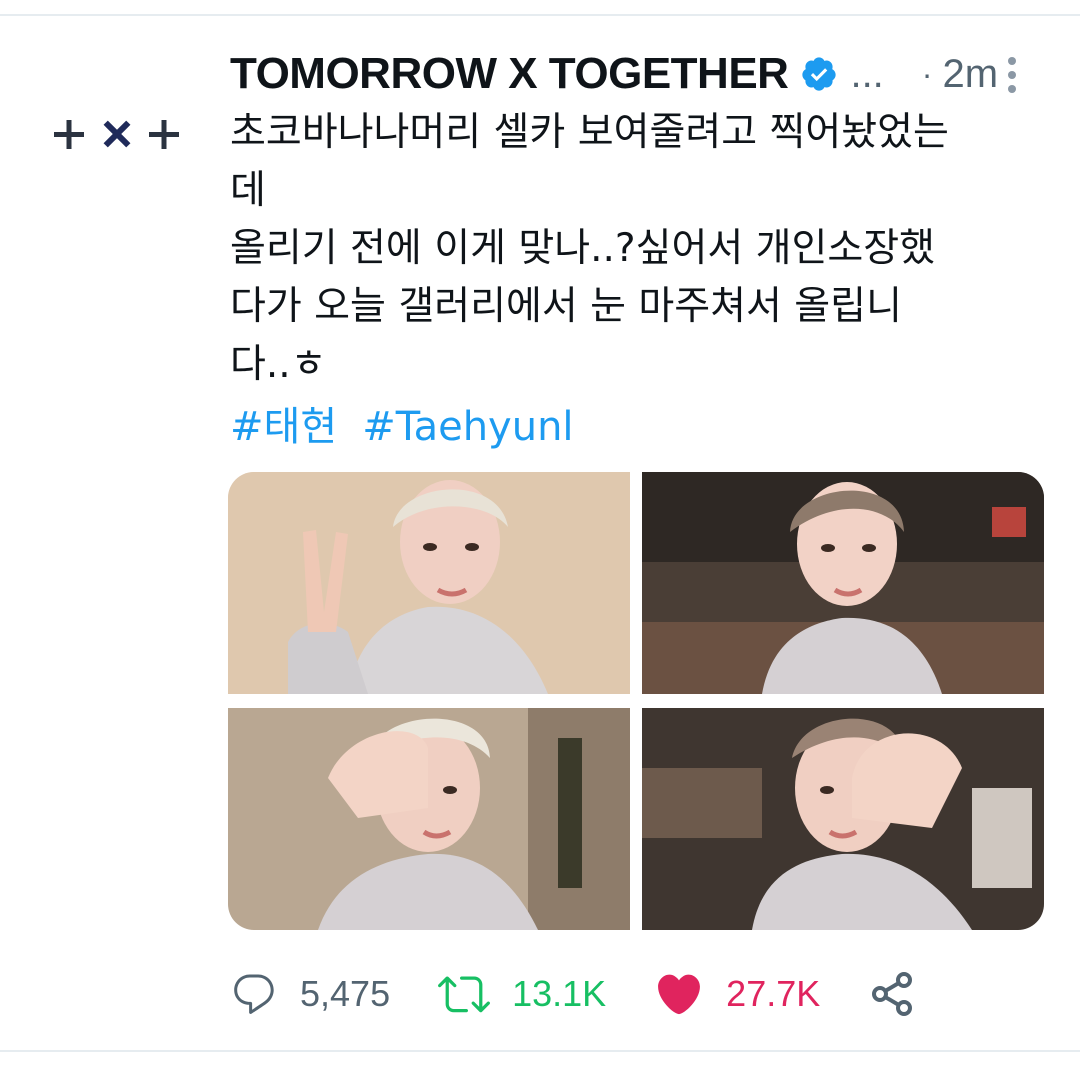 The image size is (1080, 1081). Describe the element at coordinates (566, 306) in the screenshot. I see `tweet-text-line: 다가 오늘 갤러리에서 눈 마주쳐서 올립니` at that location.